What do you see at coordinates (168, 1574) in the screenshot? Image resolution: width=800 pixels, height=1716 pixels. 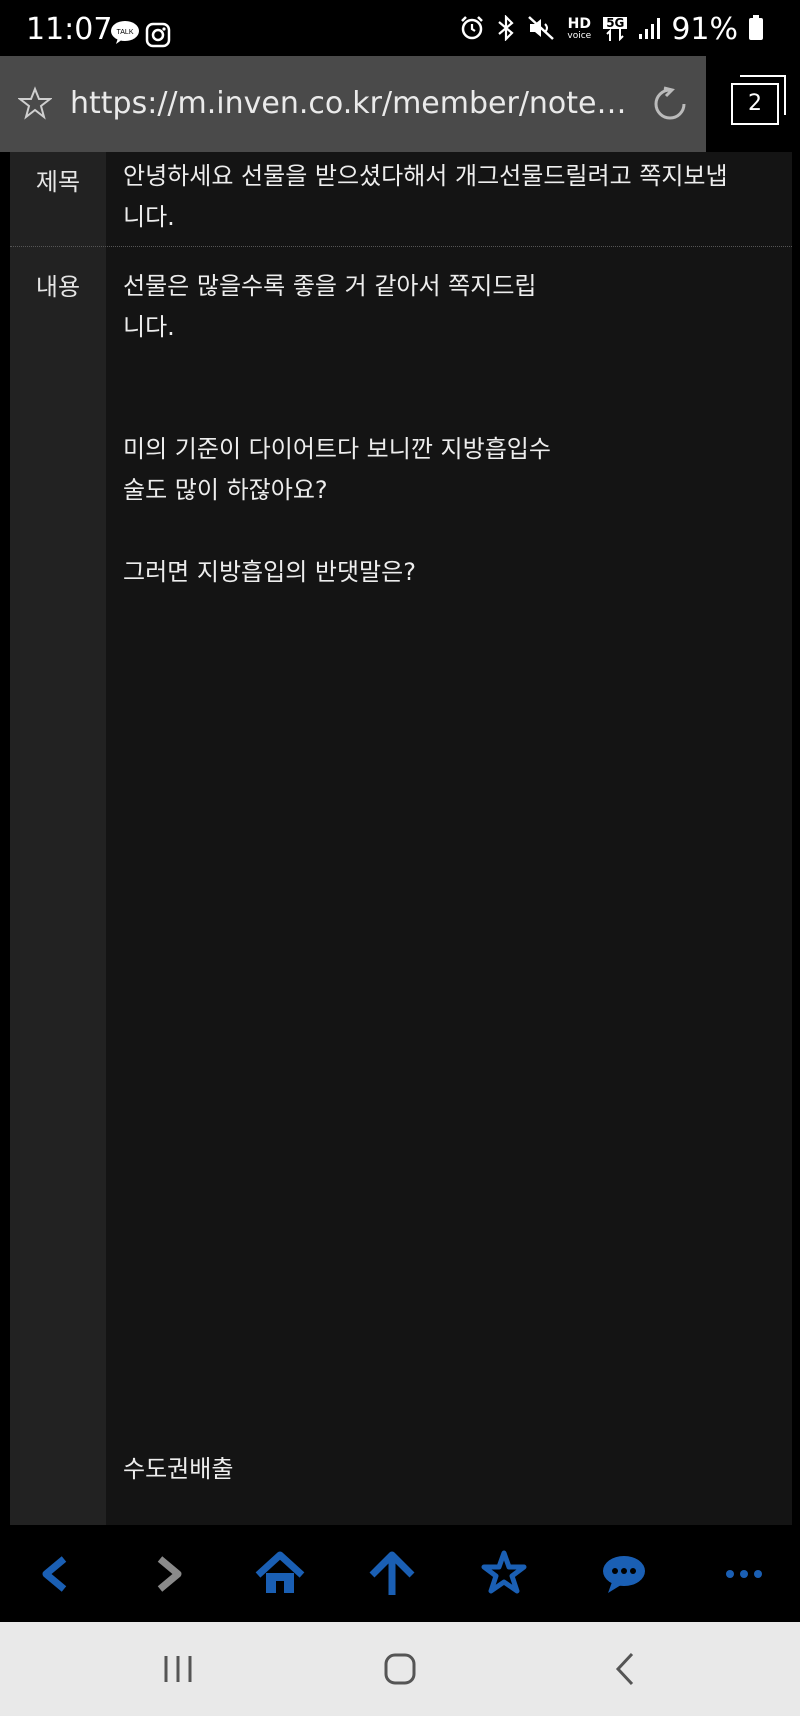 I see `forward-icon` at bounding box center [168, 1574].